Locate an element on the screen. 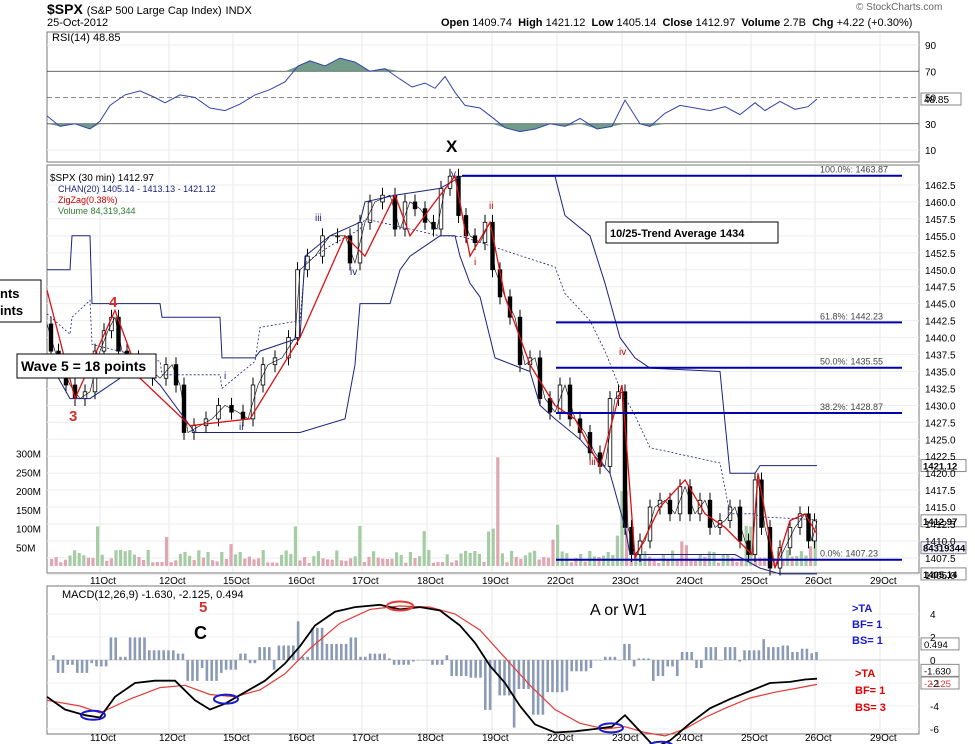 The width and height of the screenshot is (975, 744). fib-label: 100.0%: 1463.87 is located at coordinates (854, 170).